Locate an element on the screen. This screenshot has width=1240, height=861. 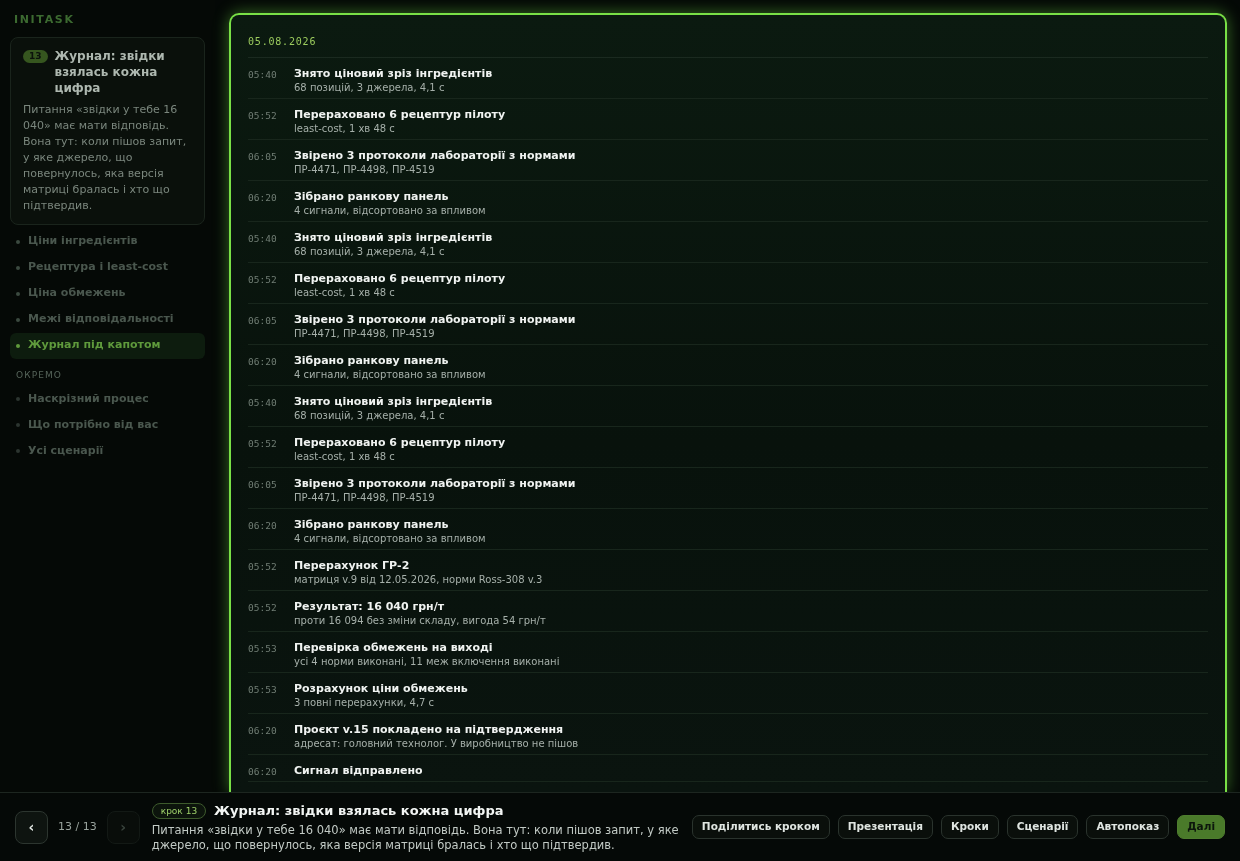
sidebar-item: Усі сценарії is located at coordinates (107, 451).